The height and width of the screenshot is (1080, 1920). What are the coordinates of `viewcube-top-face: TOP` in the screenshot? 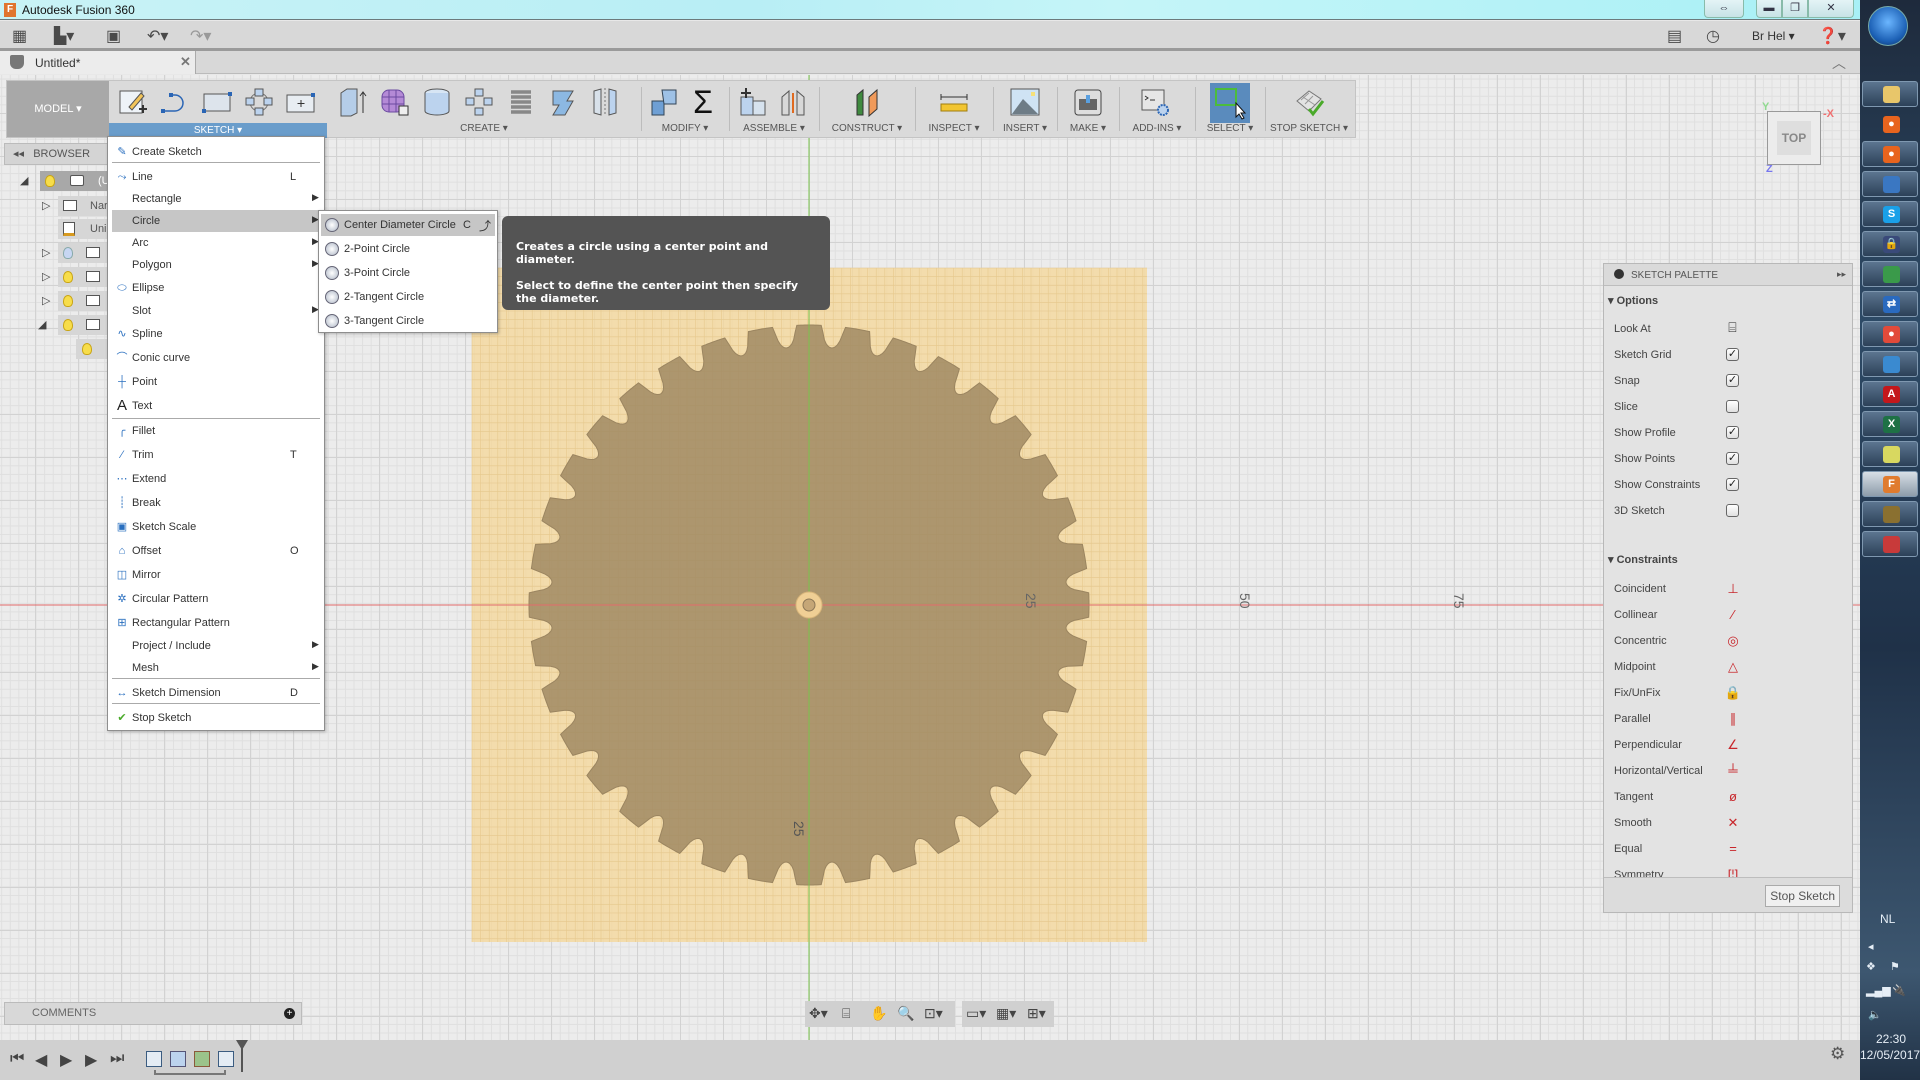 It's located at (1794, 138).